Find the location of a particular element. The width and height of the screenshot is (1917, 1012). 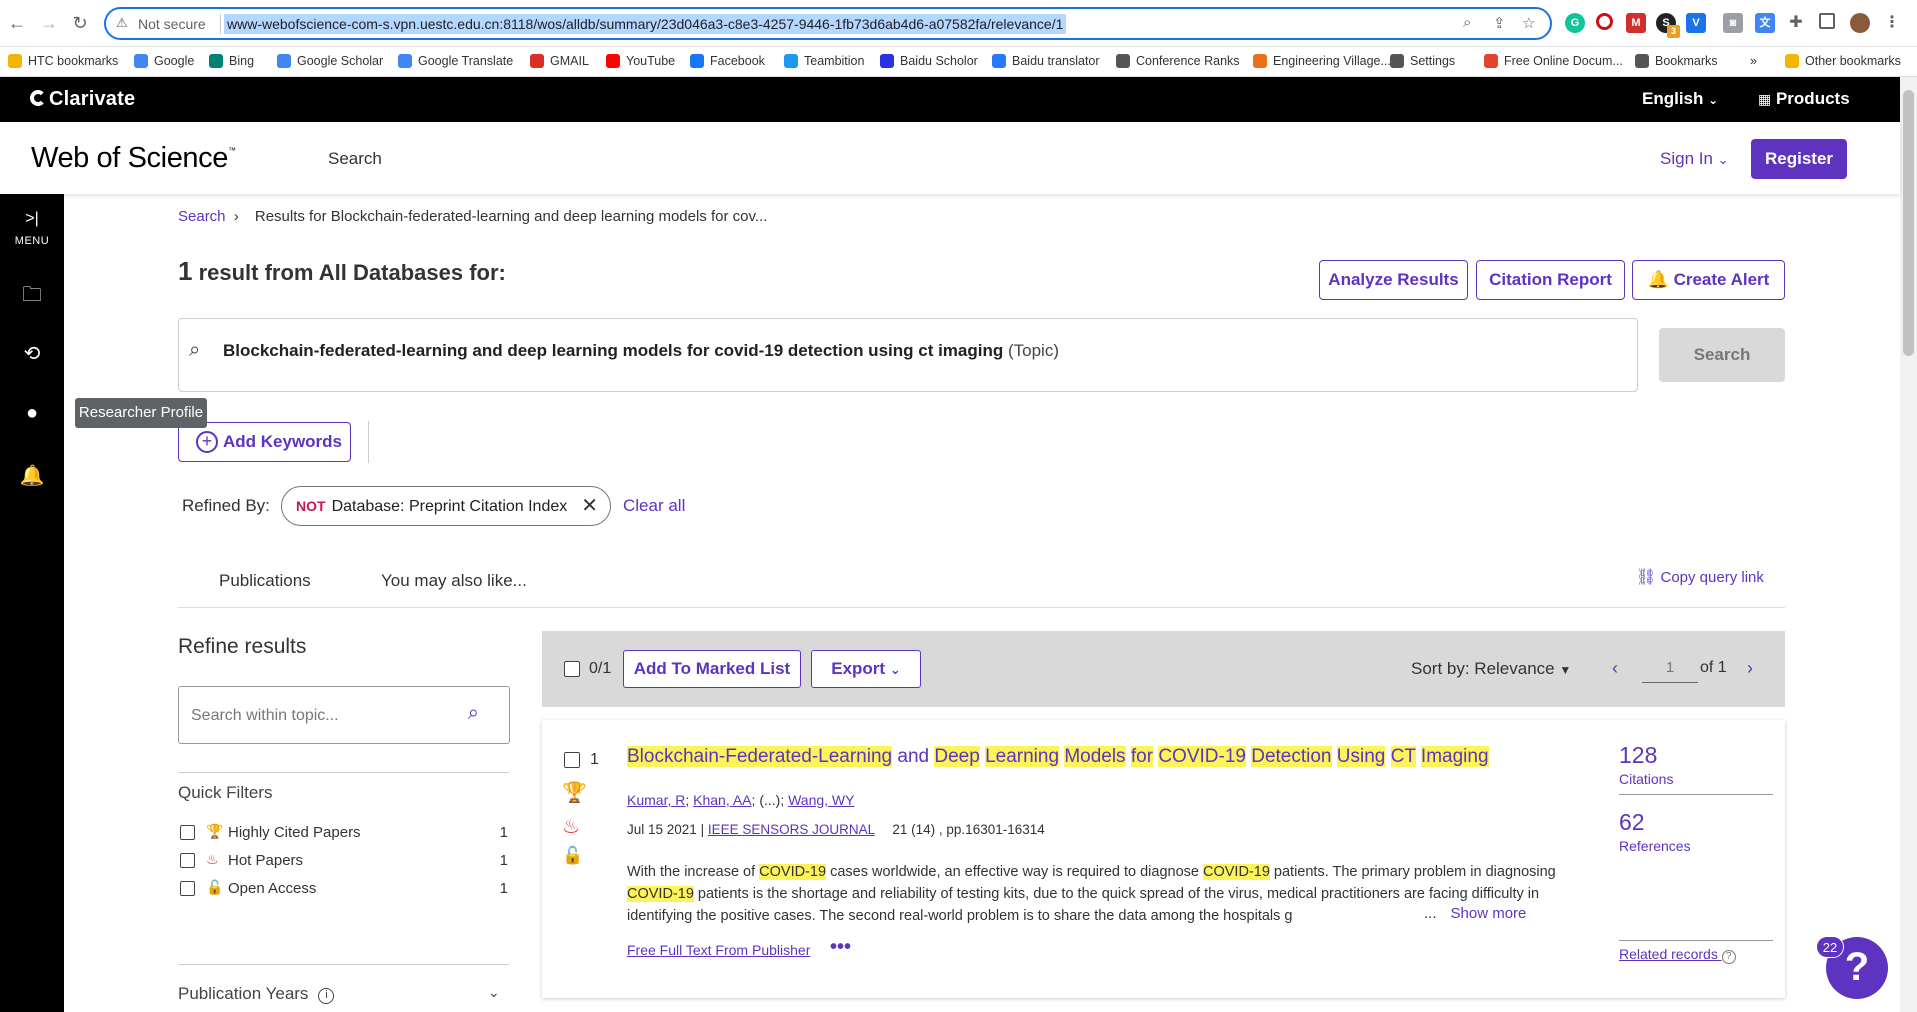

filter-chip: NOT Database: Preprint Citation Index ✕ is located at coordinates (446, 506).